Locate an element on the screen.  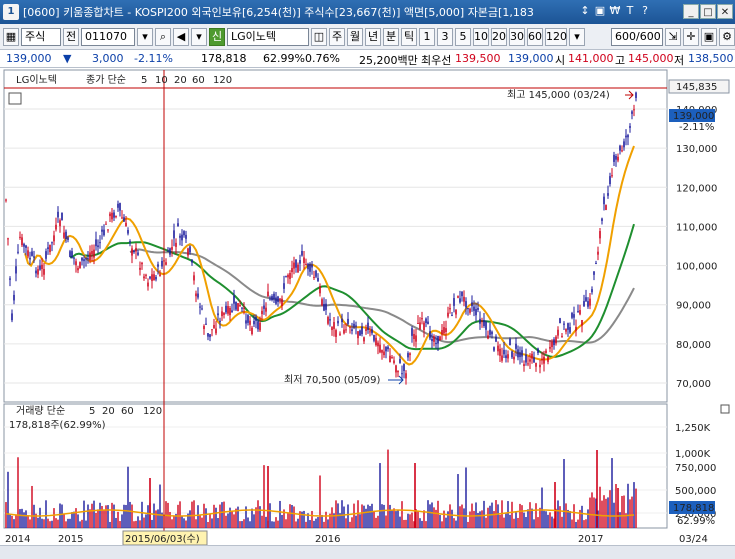
period-minute-button: 분 is located at coordinates (391, 36).